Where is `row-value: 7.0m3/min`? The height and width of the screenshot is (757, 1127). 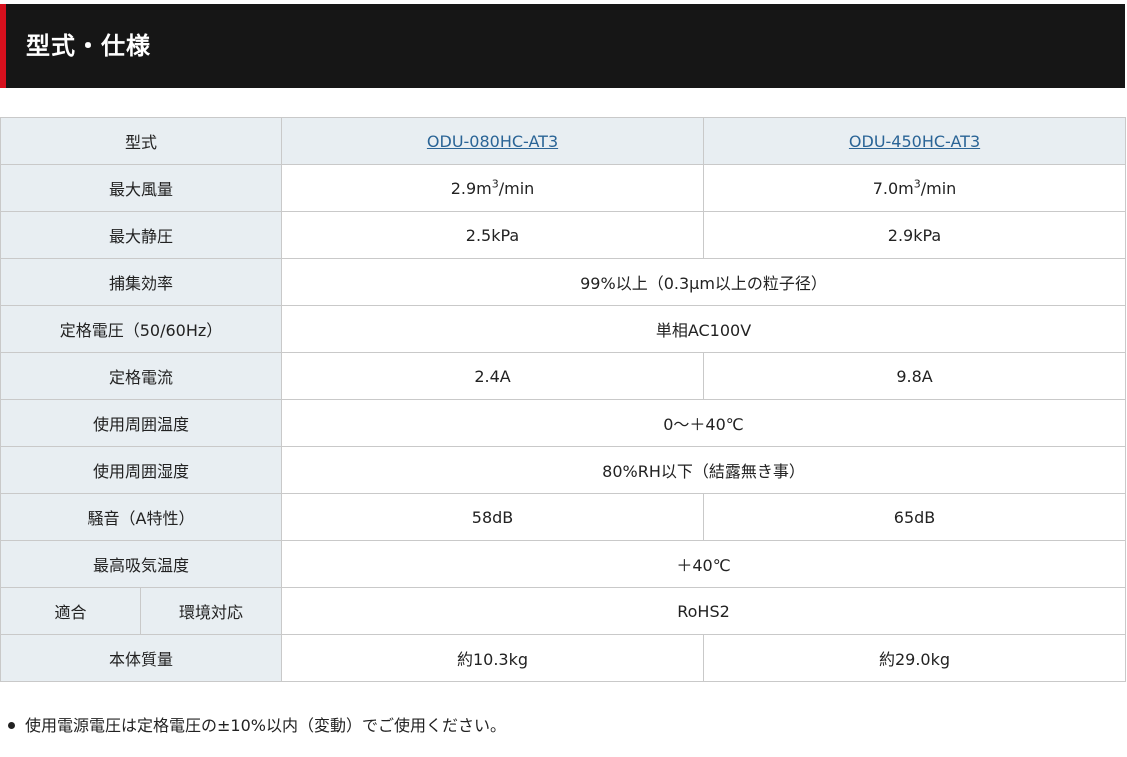
row-value: 7.0m3/min is located at coordinates (915, 188).